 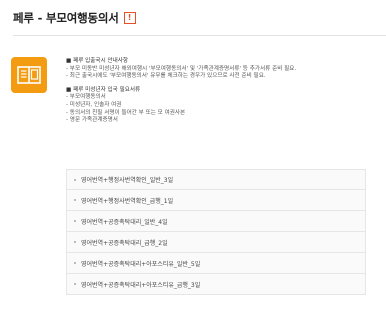 I want to click on service-option: 영어번역+공증촉탁대리+아포스티유_급행_3일, so click(x=216, y=284).